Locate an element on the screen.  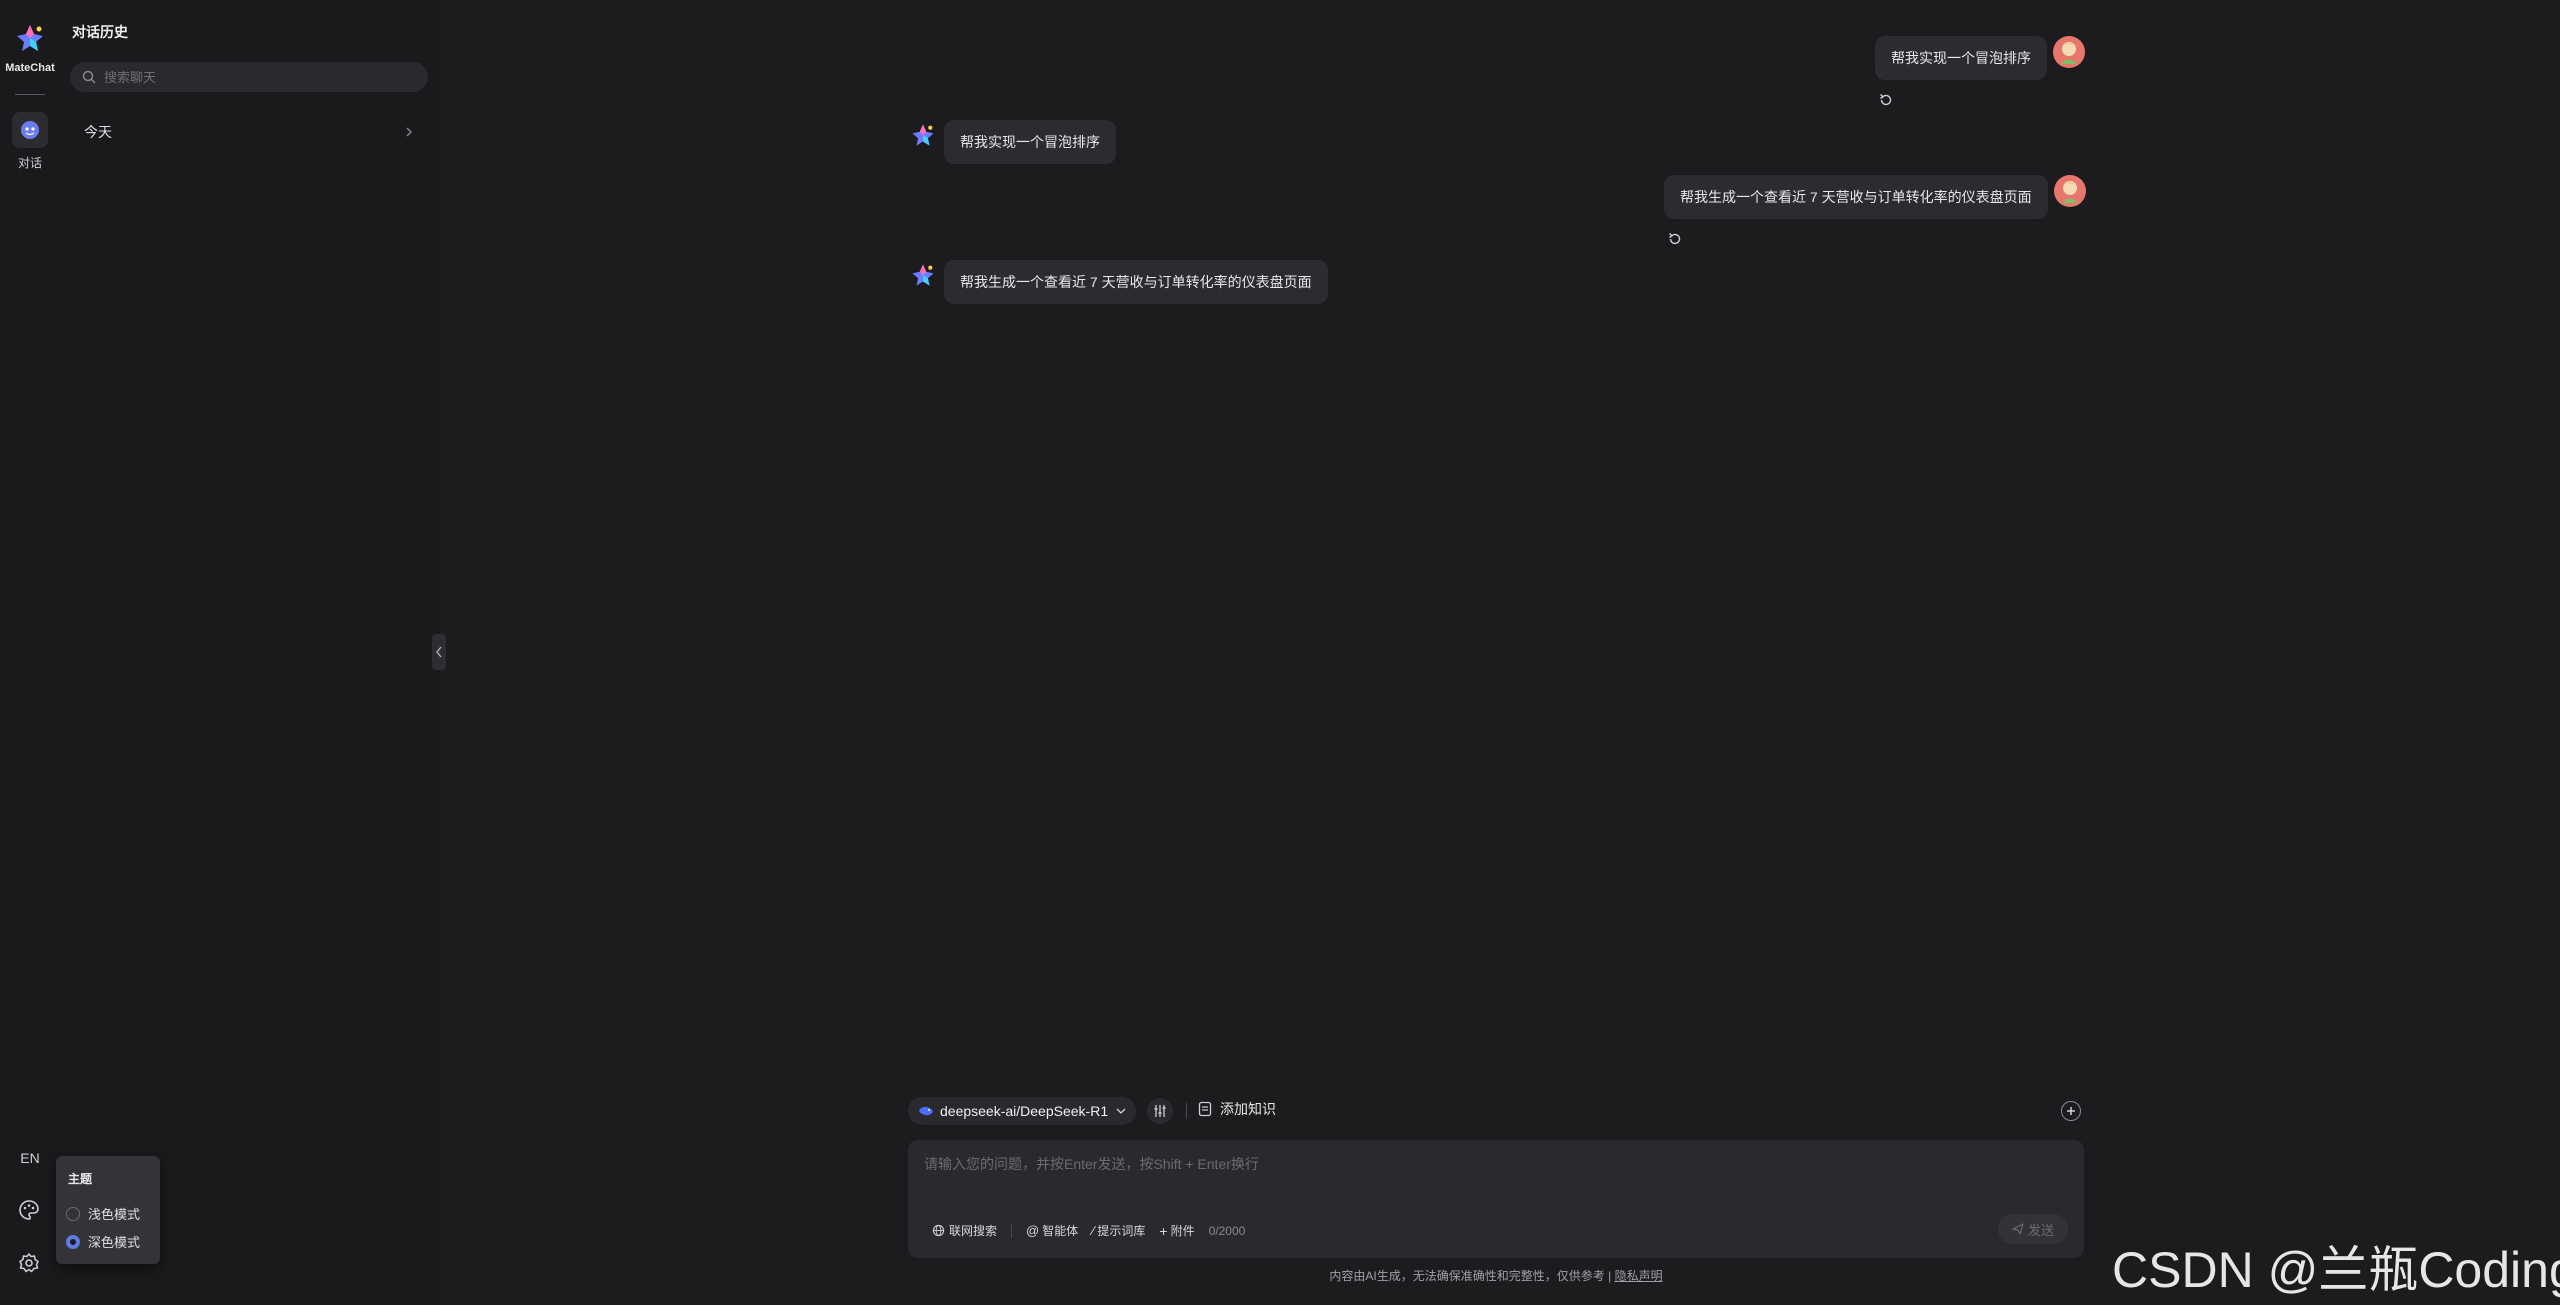
gear-icon is located at coordinates (29, 1263).